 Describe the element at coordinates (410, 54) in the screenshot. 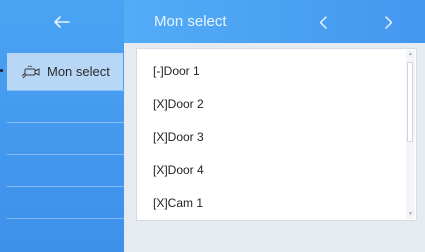

I see `scroll-up-icon: ▲` at that location.